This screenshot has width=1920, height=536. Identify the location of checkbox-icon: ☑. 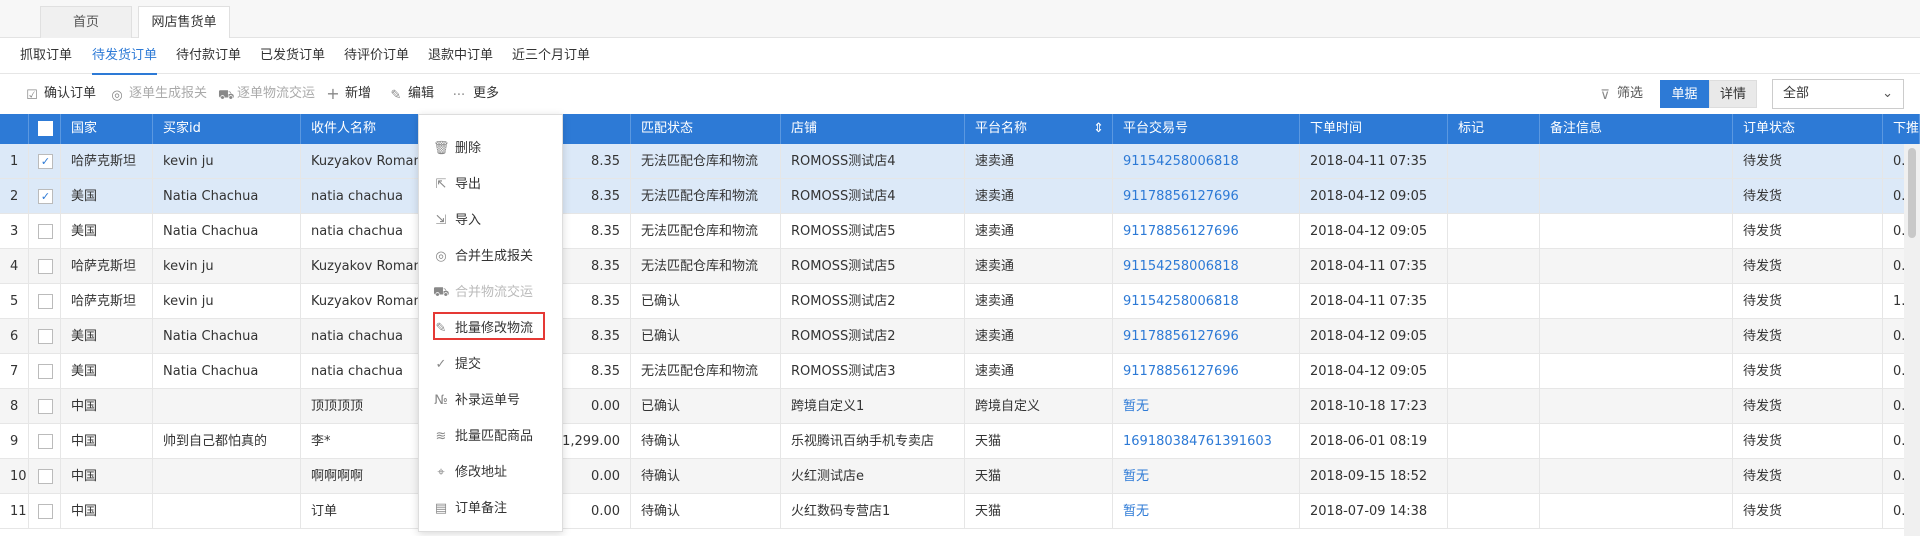
(32, 95).